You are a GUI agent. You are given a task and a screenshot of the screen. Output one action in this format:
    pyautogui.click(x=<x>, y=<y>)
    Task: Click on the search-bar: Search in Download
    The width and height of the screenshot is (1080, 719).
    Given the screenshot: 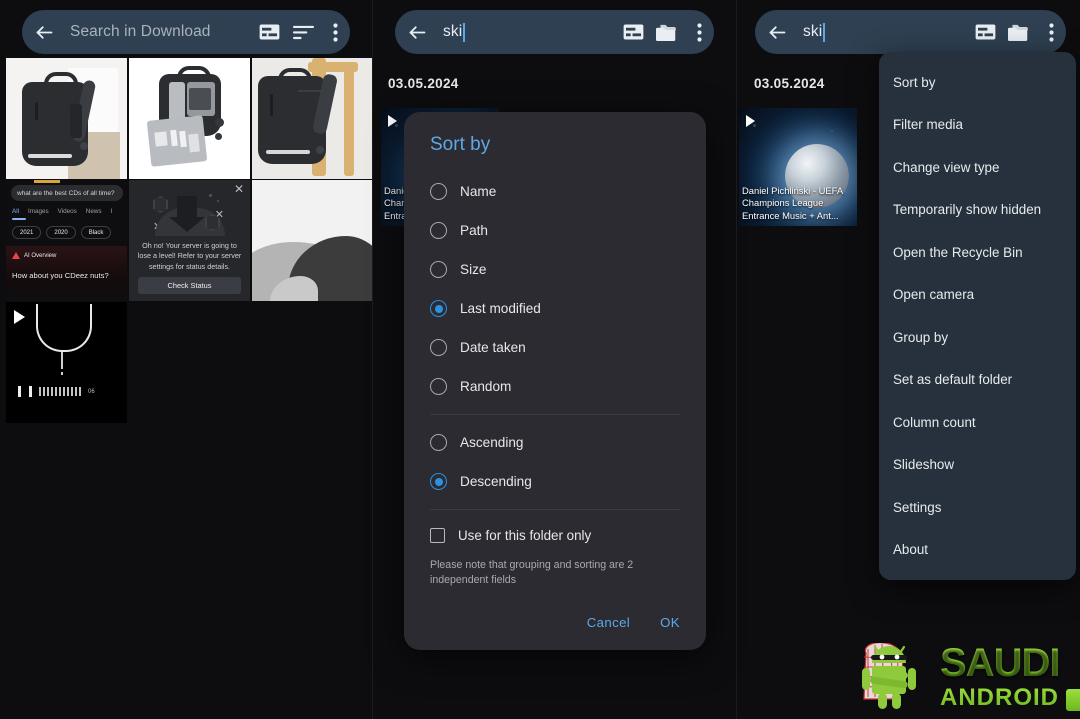 What is the action you would take?
    pyautogui.click(x=186, y=32)
    